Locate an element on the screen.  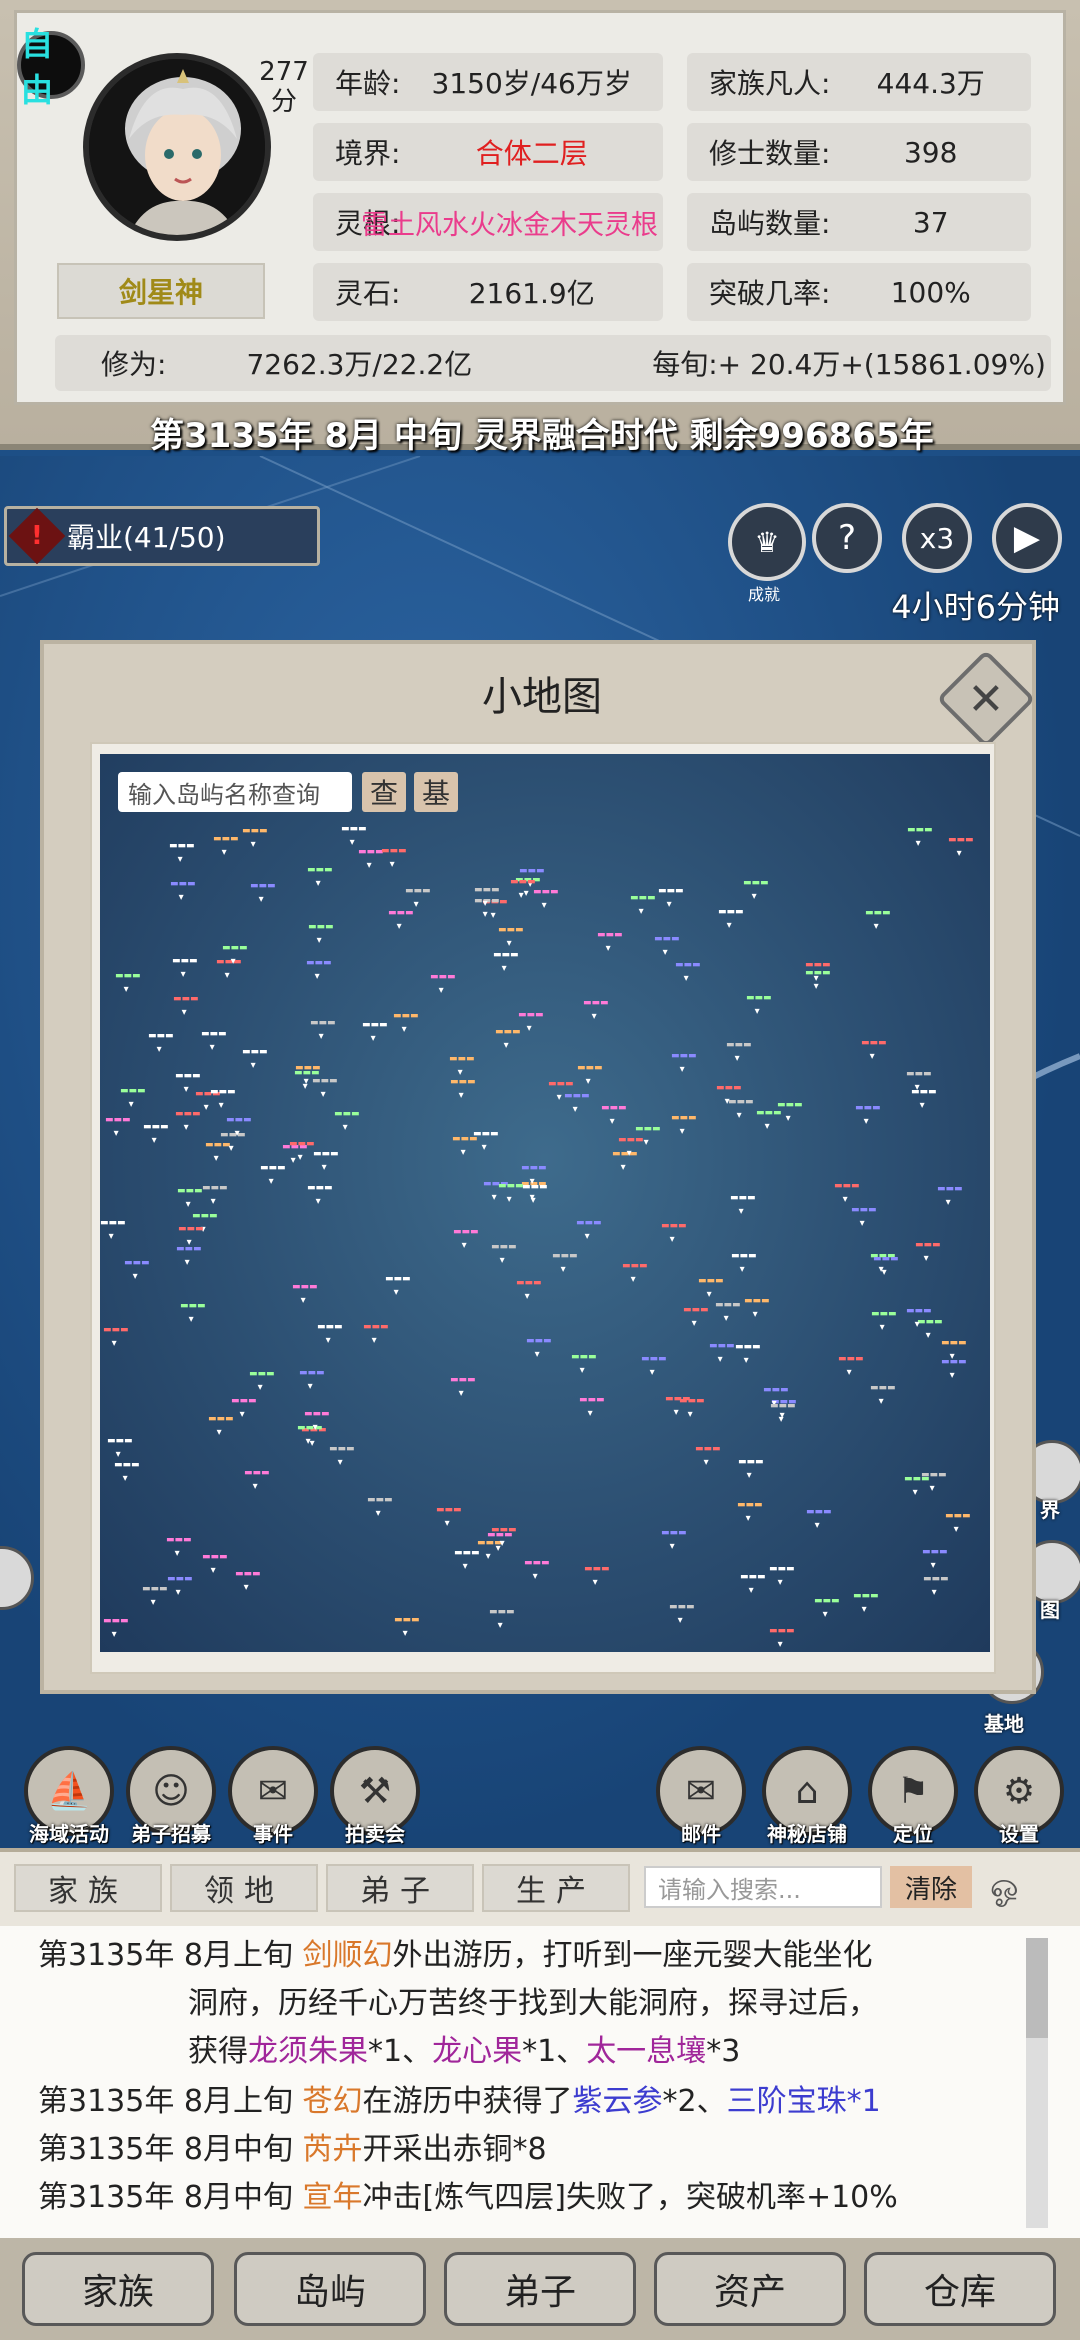
speed-button: x3 is located at coordinates (937, 538).